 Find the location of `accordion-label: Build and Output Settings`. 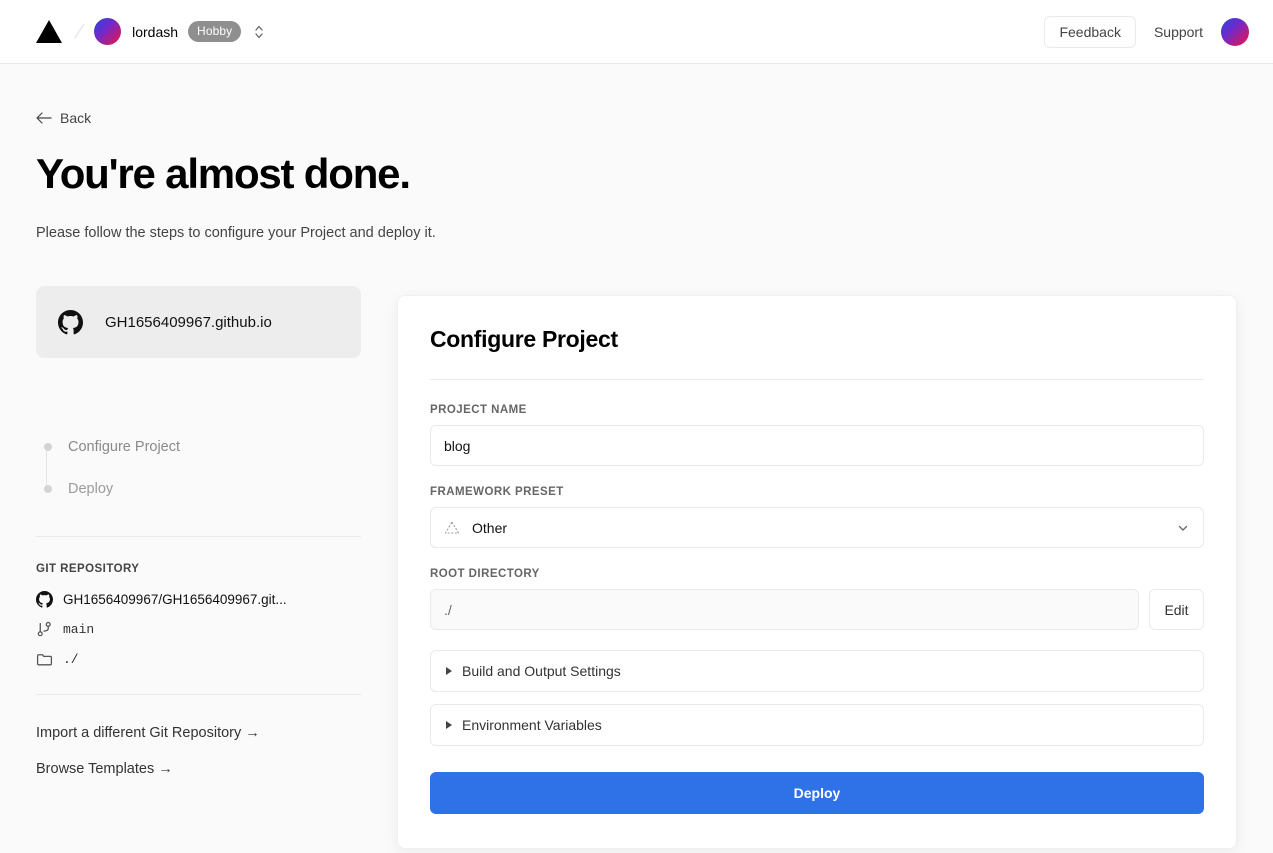

accordion-label: Build and Output Settings is located at coordinates (541, 671).